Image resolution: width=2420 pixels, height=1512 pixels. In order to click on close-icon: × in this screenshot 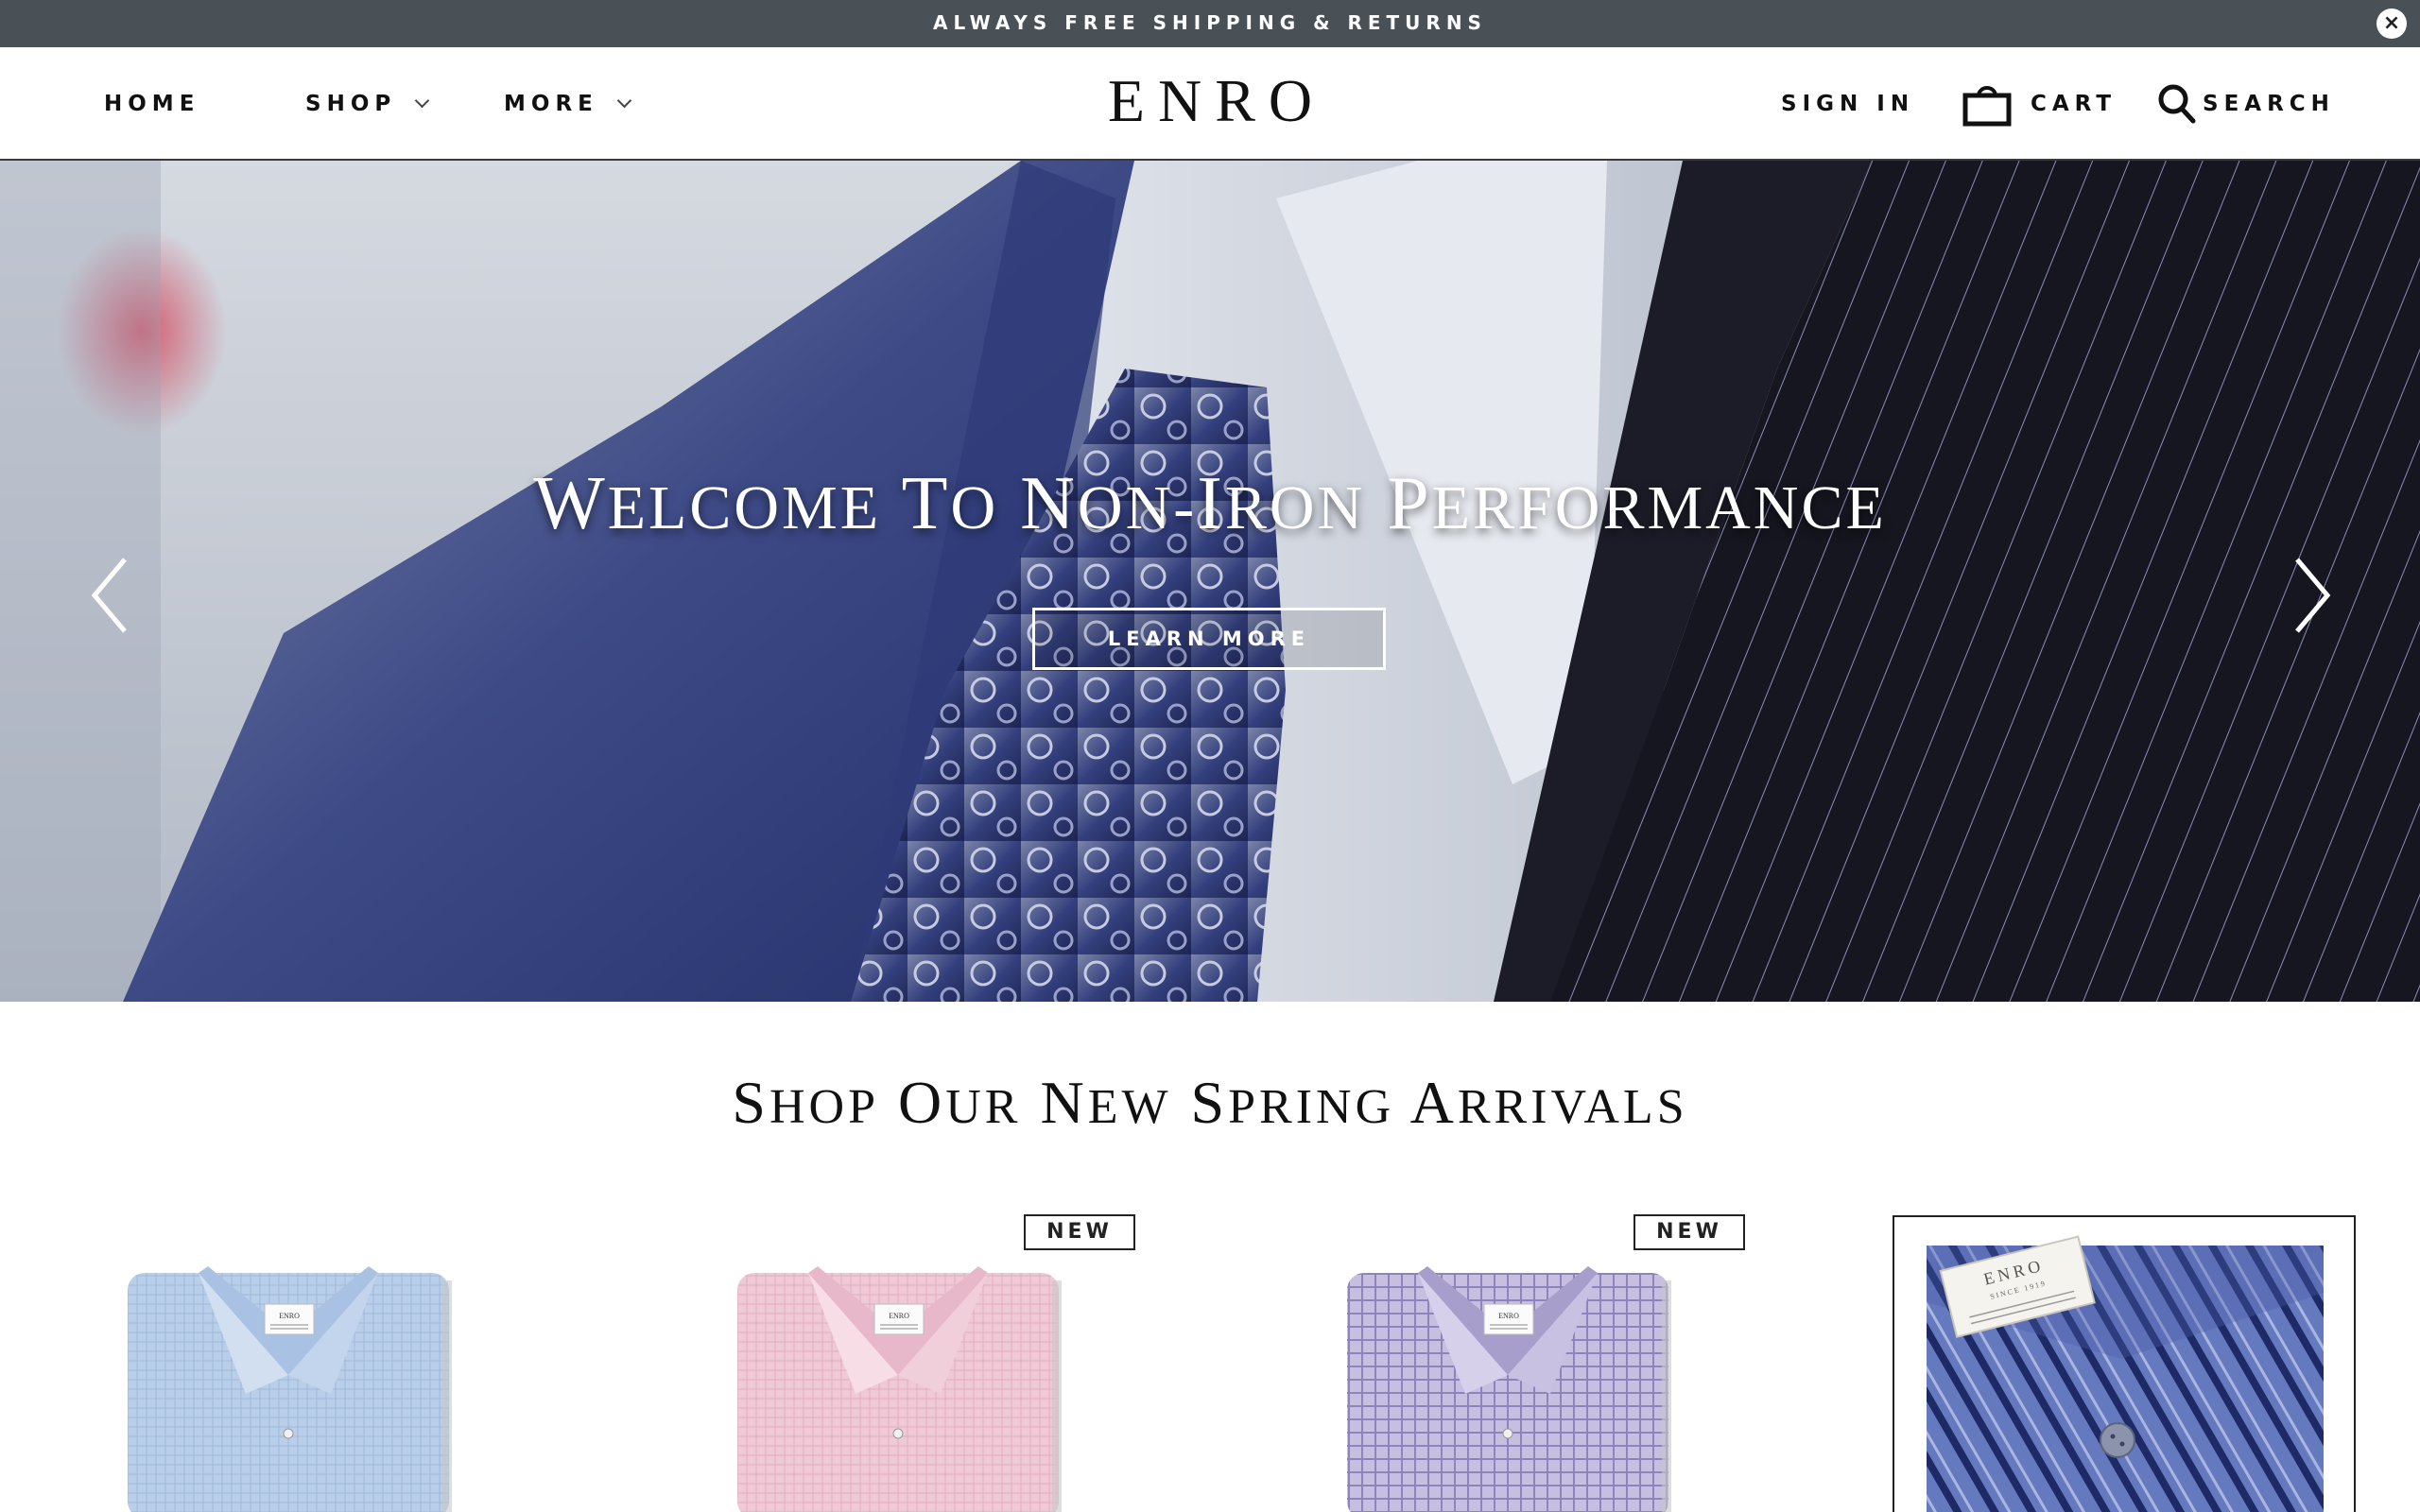, I will do `click(2392, 24)`.